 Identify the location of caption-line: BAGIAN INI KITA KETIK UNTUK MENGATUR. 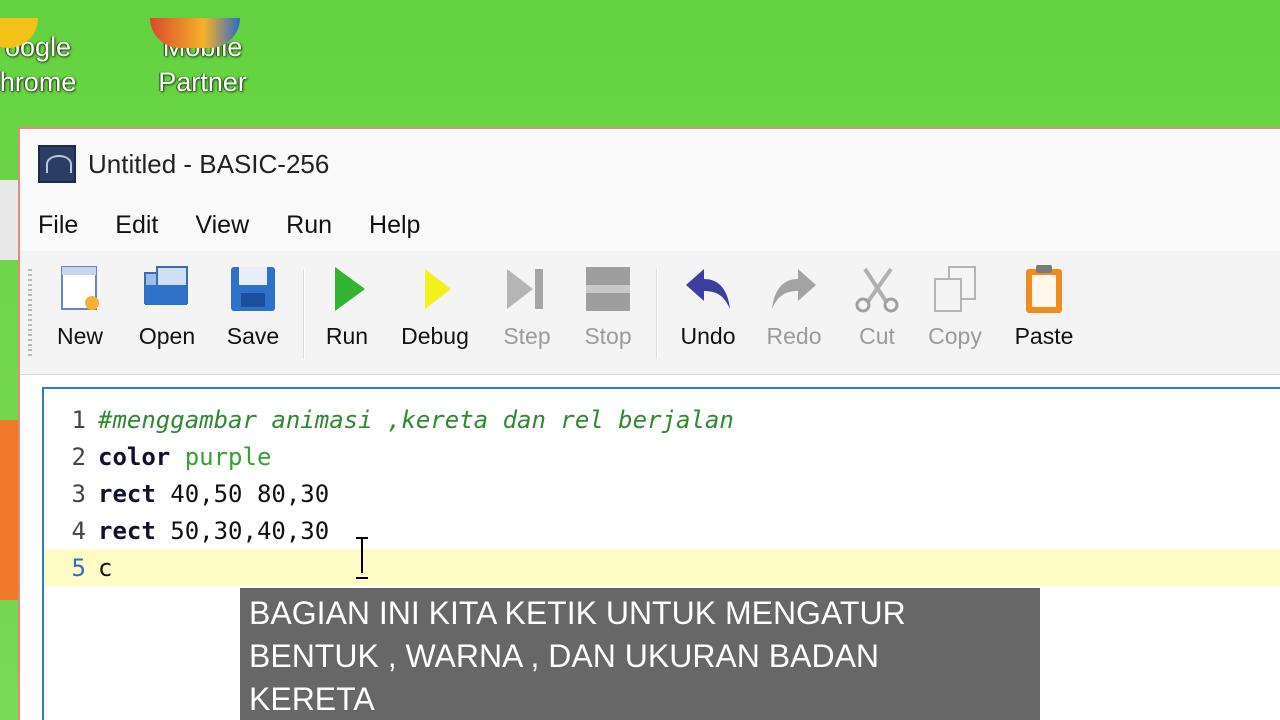
(577, 613).